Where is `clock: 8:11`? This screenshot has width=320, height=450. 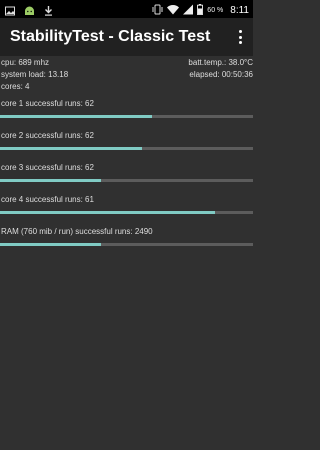
clock: 8:11 is located at coordinates (239, 10).